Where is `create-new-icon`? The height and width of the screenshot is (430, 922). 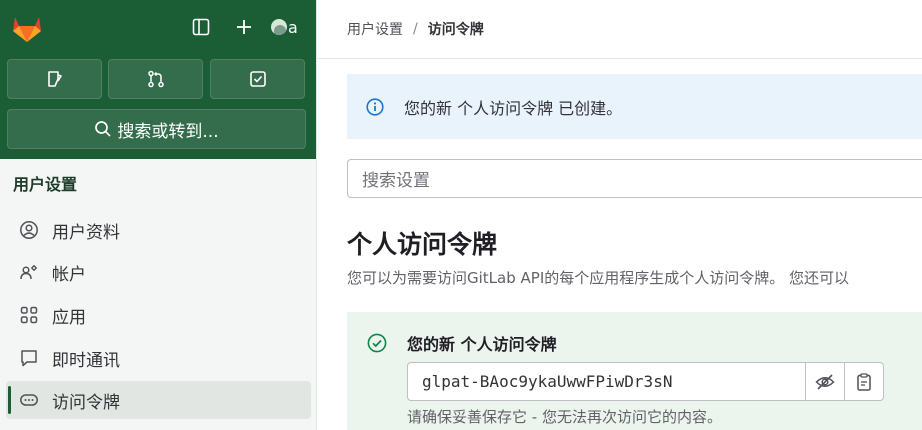 create-new-icon is located at coordinates (244, 27).